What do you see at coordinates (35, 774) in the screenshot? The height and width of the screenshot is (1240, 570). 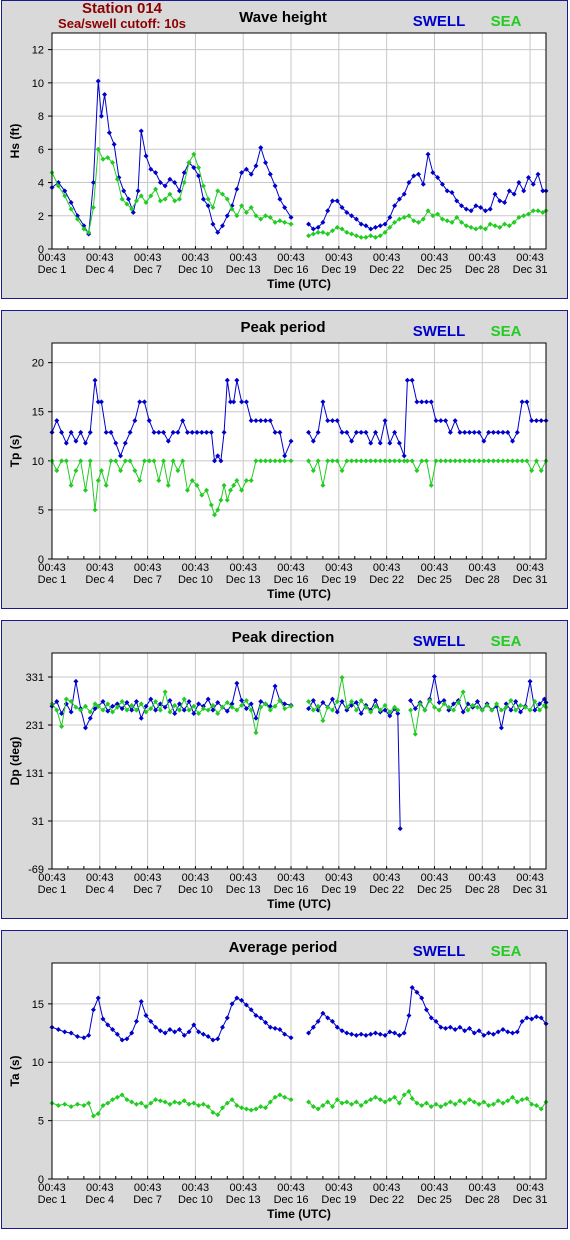 I see `y-tick-label: 131` at bounding box center [35, 774].